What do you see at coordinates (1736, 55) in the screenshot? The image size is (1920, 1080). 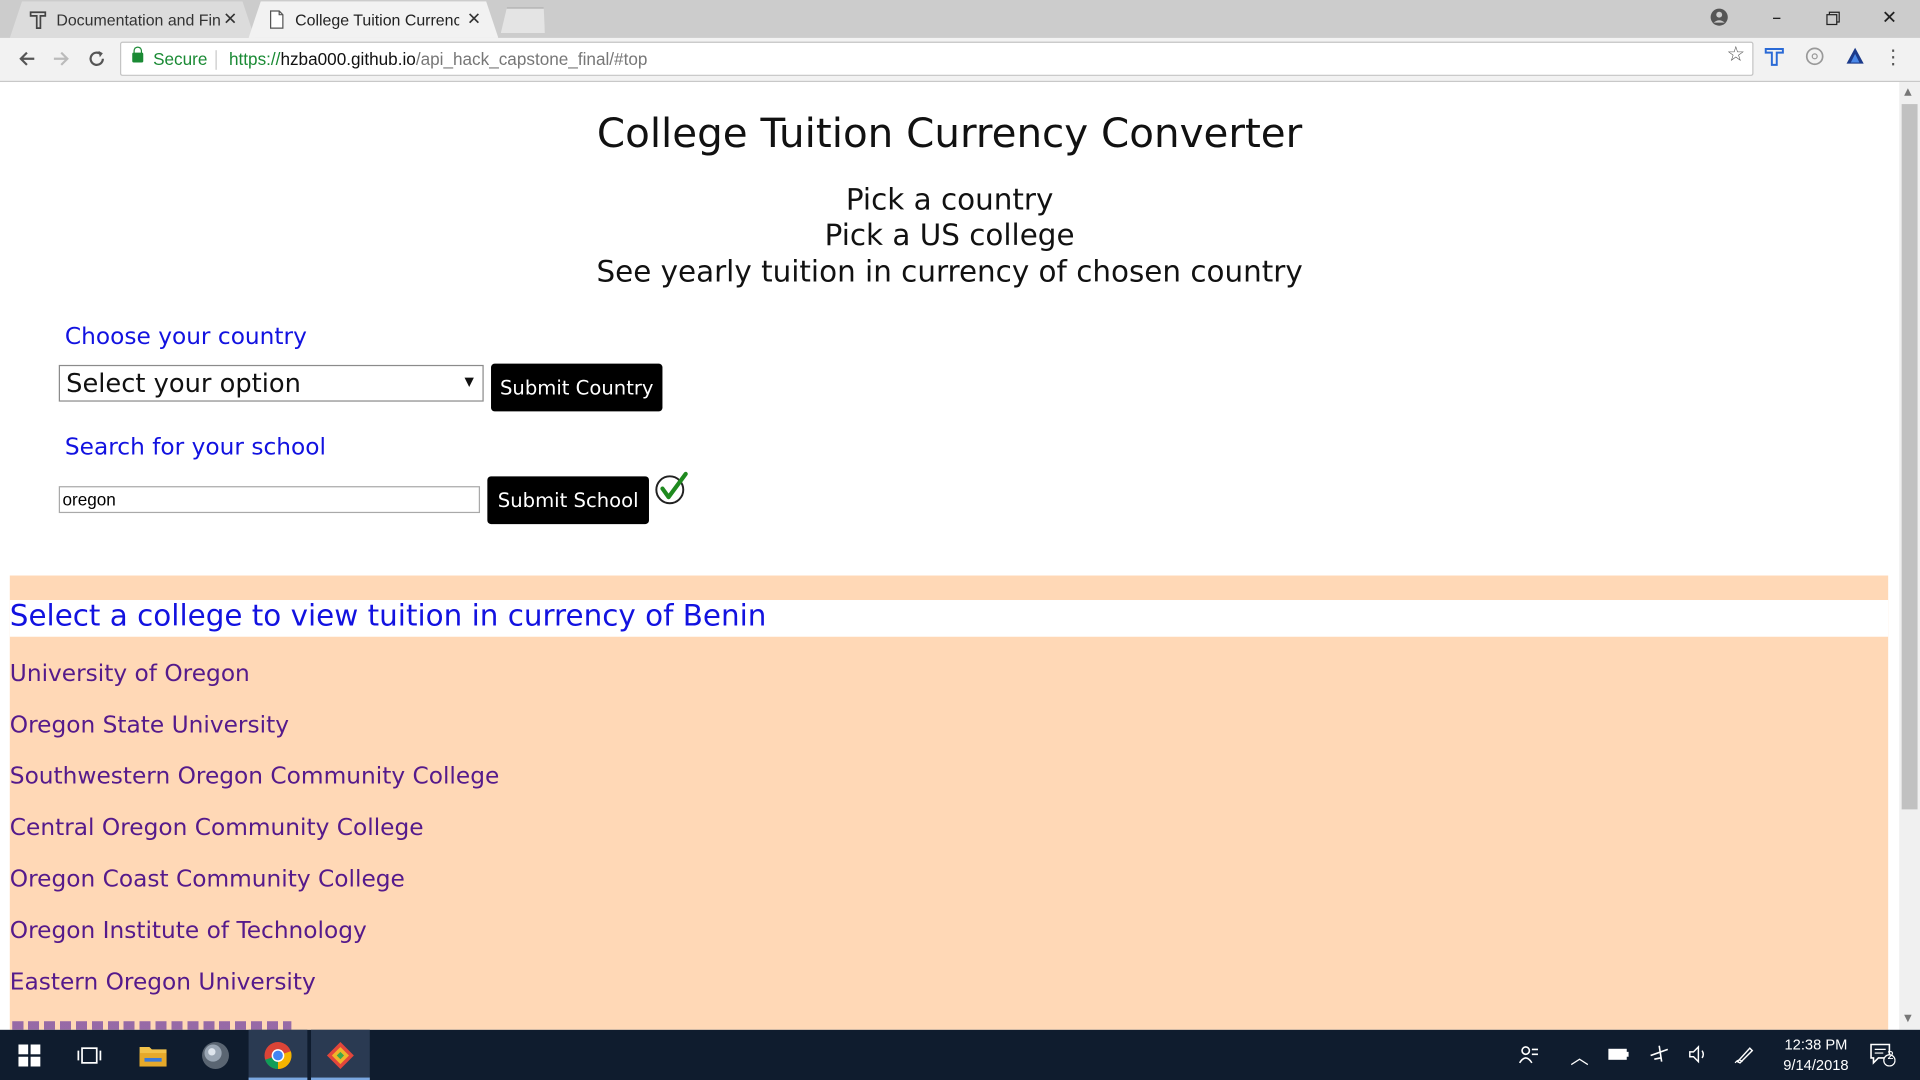 I see `bookmark-star-icon: ☆` at bounding box center [1736, 55].